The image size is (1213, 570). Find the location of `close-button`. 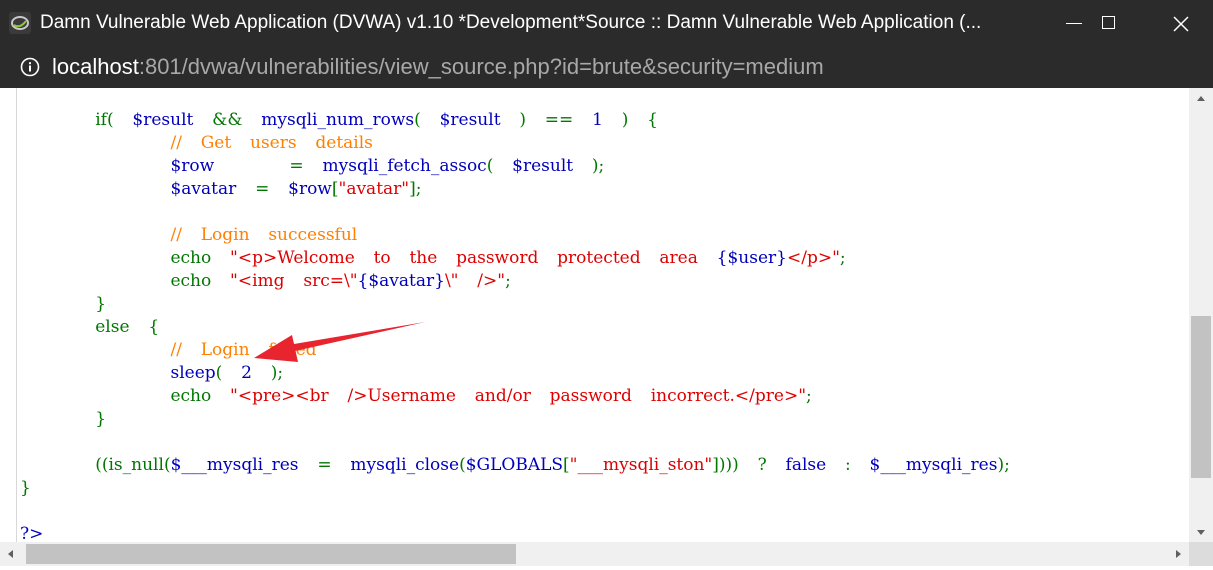

close-button is located at coordinates (1183, 23).